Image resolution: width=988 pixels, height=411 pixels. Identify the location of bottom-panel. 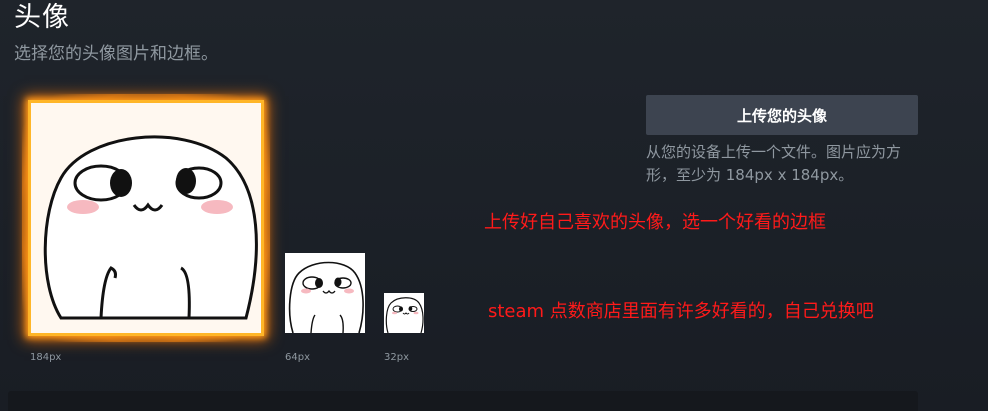
(463, 401).